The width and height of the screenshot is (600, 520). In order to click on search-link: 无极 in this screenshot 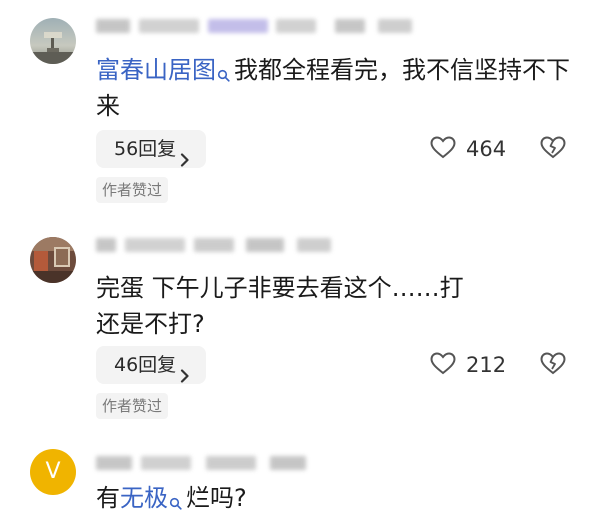, I will do `click(153, 498)`.